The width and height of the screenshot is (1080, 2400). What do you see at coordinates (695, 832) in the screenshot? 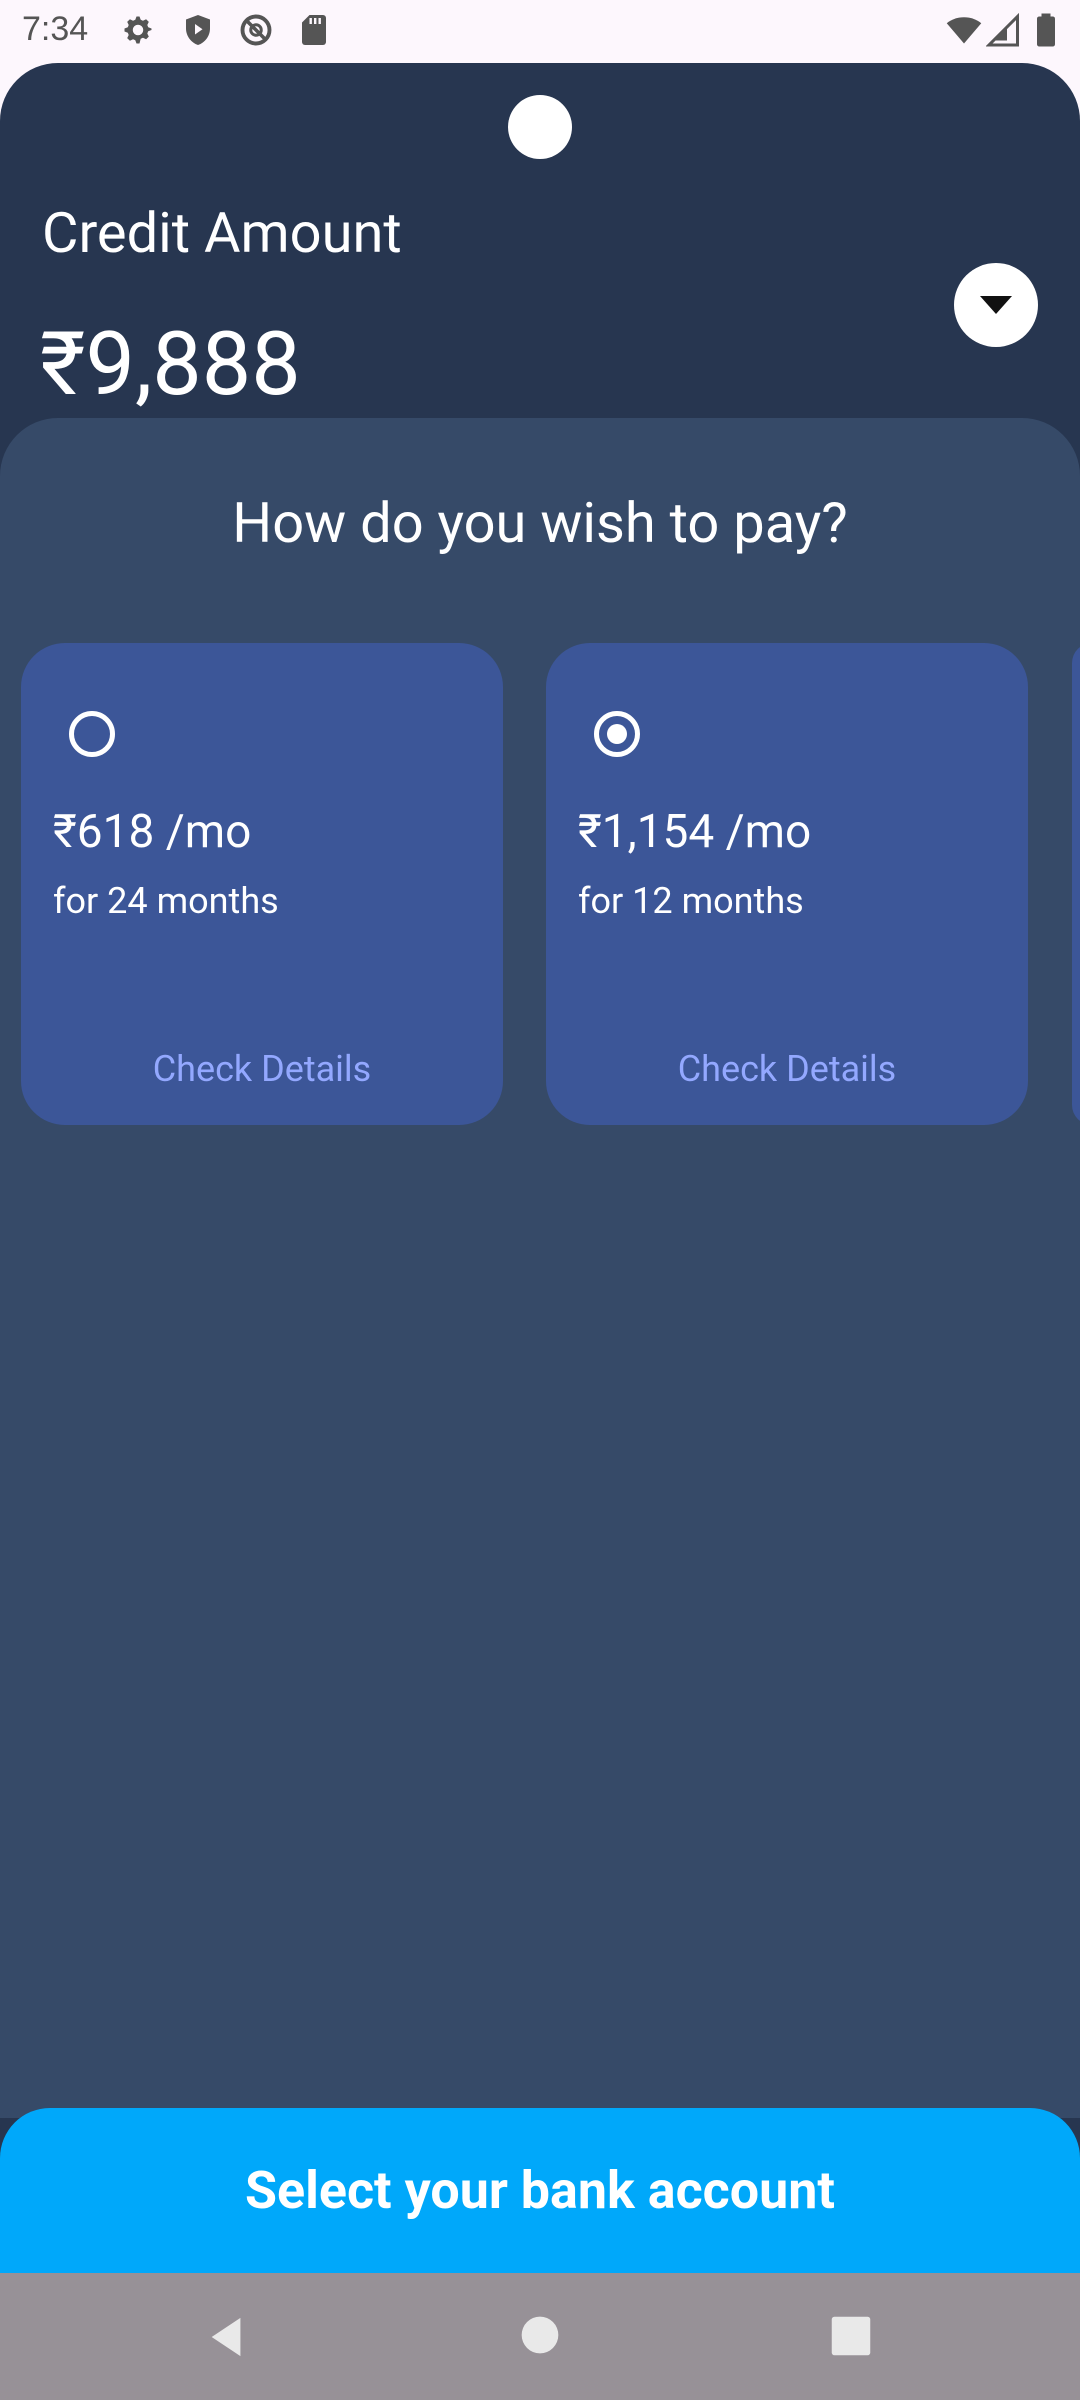
I see `plan-price: ₹1,154 /mo` at bounding box center [695, 832].